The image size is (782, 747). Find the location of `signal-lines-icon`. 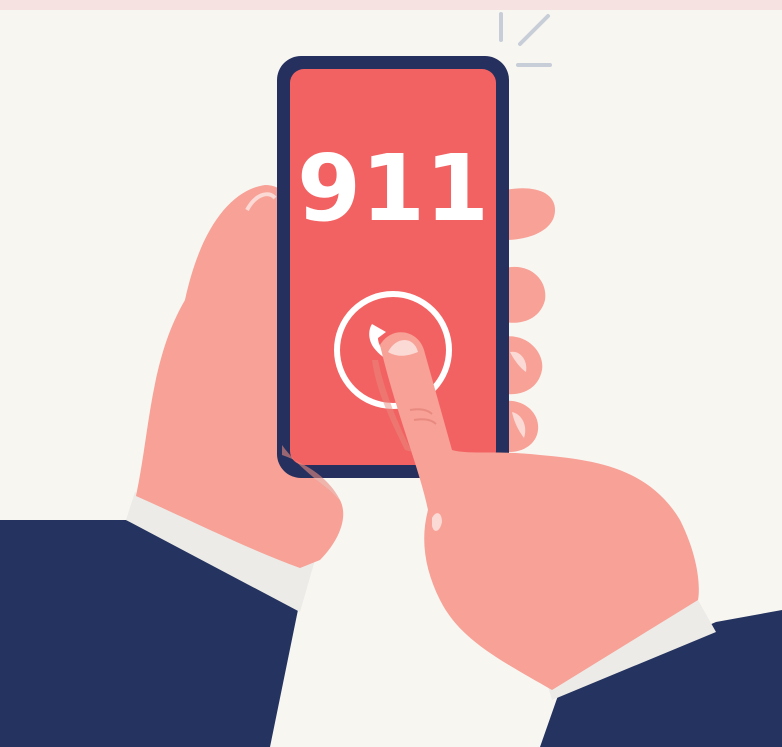

signal-lines-icon is located at coordinates (525, 39).